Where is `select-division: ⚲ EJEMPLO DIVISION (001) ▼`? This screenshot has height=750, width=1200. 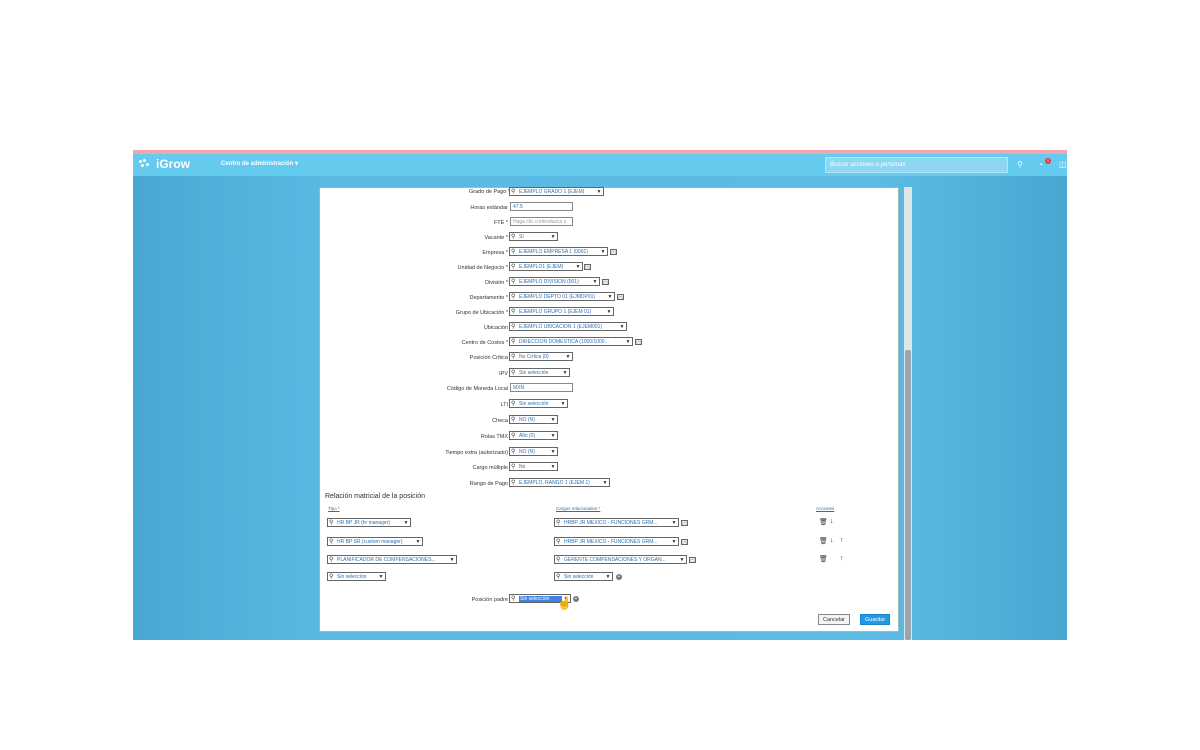
select-division: ⚲ EJEMPLO DIVISION (001) ▼ is located at coordinates (554, 281).